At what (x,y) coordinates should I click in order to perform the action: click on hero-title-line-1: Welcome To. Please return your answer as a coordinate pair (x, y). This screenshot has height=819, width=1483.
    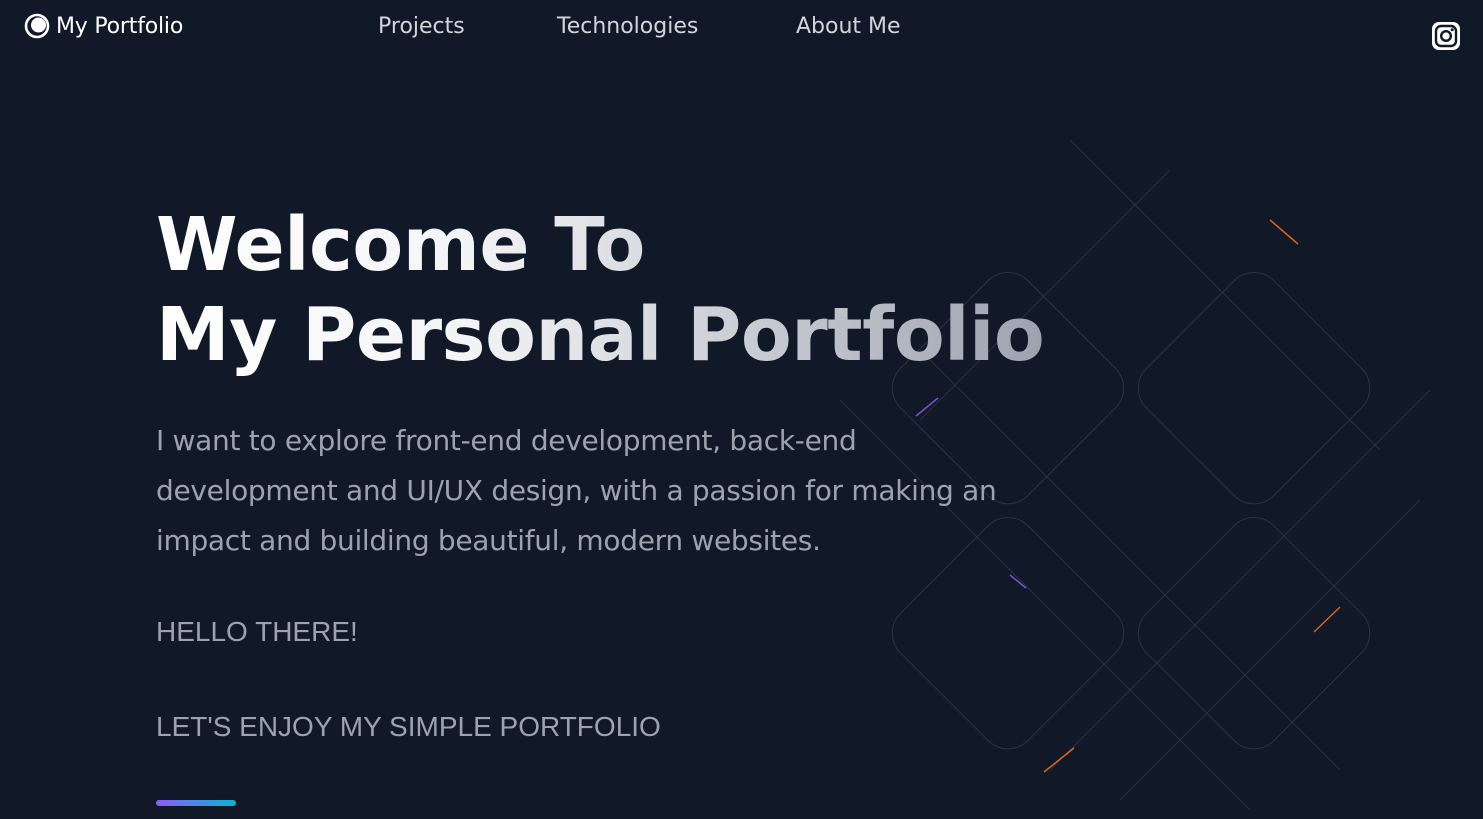
    Looking at the image, I should click on (400, 245).